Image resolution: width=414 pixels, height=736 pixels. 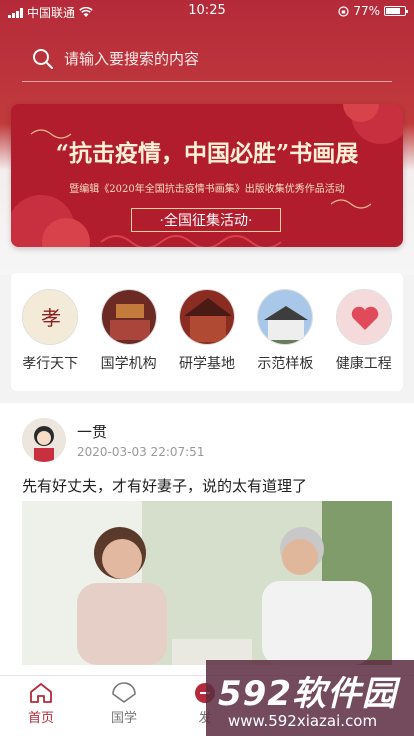 I want to click on category-label: 国学机构, so click(x=128, y=364).